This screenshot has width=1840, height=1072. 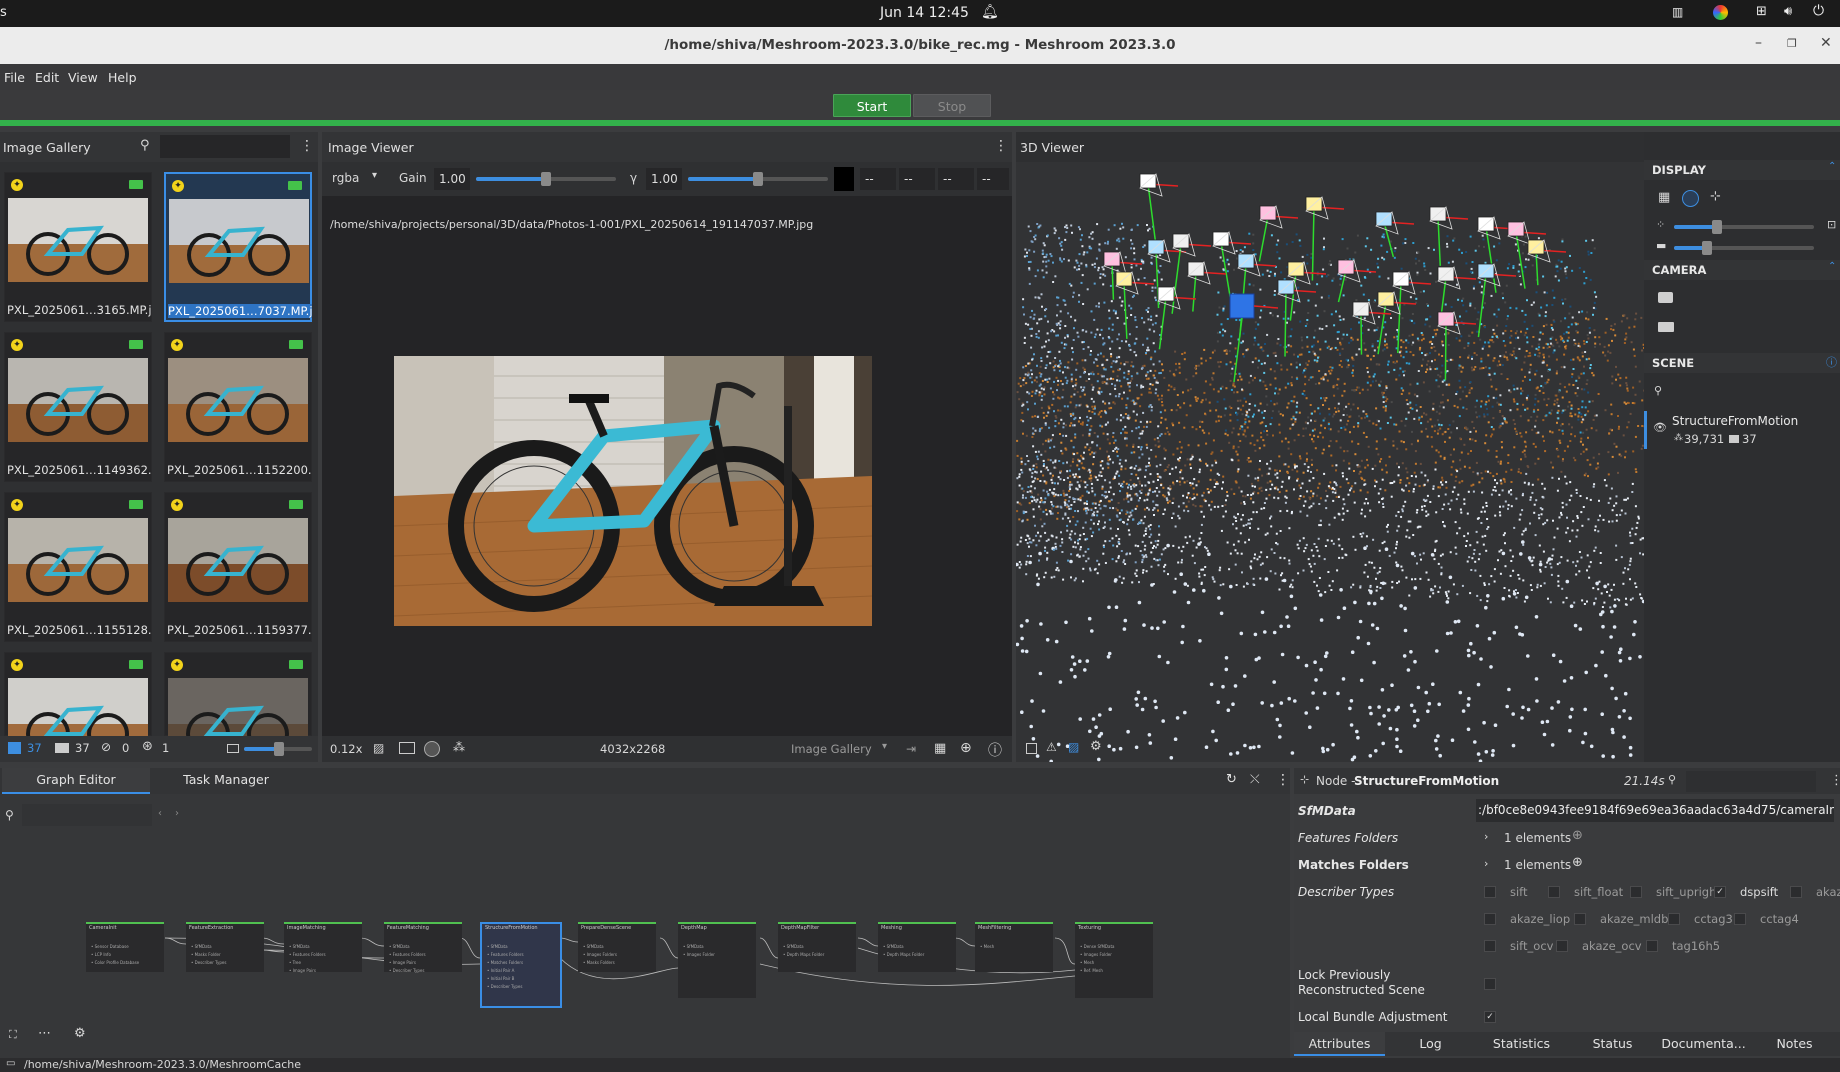 What do you see at coordinates (44, 1033) in the screenshot?
I see `more-icon: ⋯` at bounding box center [44, 1033].